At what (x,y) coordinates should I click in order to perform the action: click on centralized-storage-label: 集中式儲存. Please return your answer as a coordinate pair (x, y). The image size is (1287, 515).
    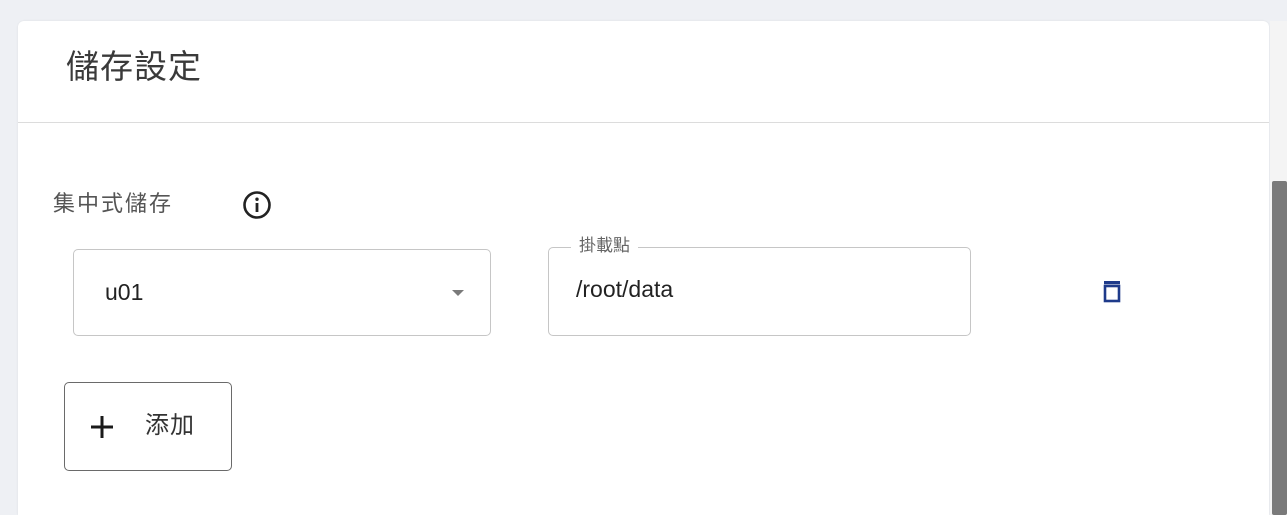
    Looking at the image, I should click on (113, 204).